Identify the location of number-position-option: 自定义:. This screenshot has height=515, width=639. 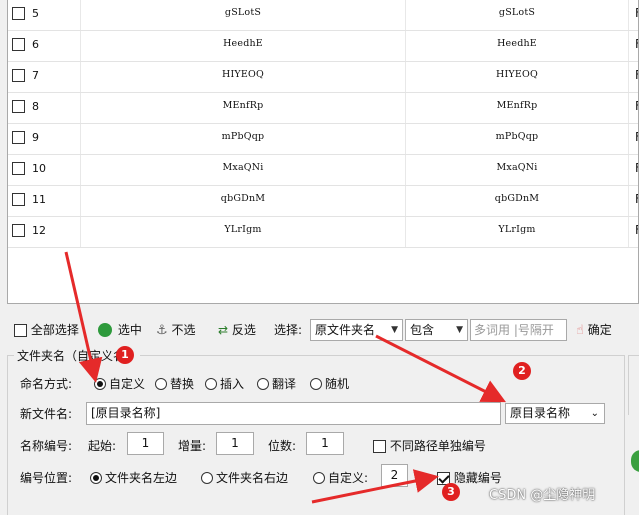
(340, 477).